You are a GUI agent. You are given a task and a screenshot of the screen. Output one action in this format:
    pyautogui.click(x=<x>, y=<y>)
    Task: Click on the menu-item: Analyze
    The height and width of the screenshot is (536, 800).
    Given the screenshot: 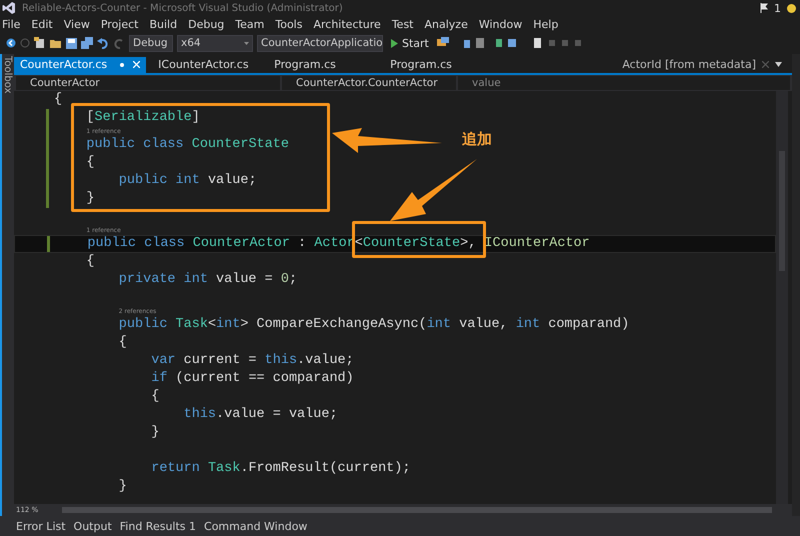 What is the action you would take?
    pyautogui.click(x=446, y=24)
    